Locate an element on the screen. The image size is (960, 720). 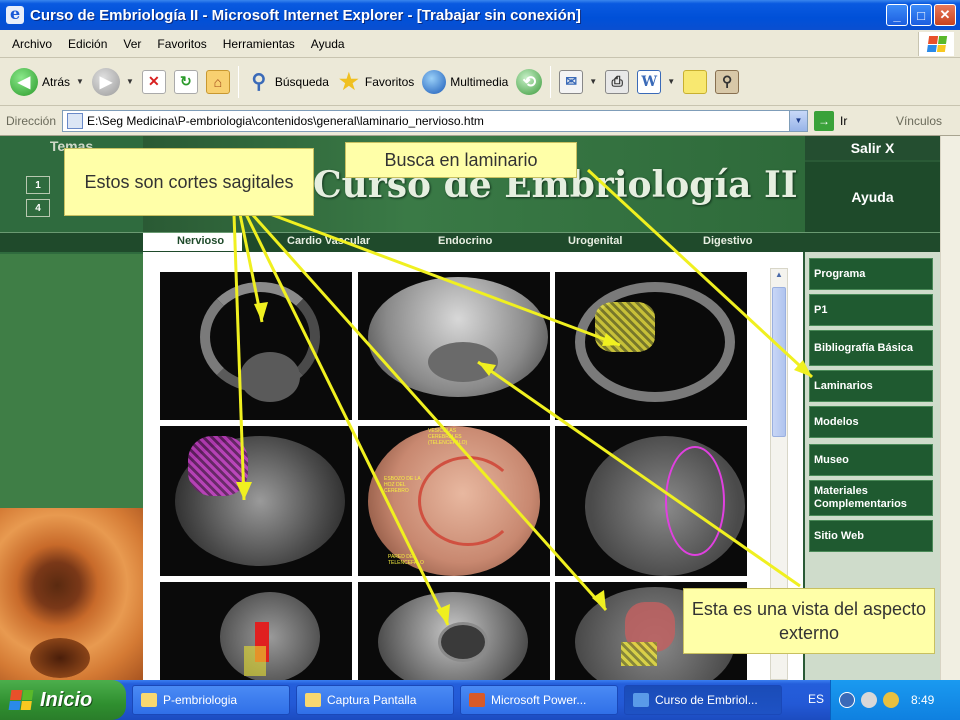
forward-dropdown-icon: ▼ is located at coordinates (130, 81).